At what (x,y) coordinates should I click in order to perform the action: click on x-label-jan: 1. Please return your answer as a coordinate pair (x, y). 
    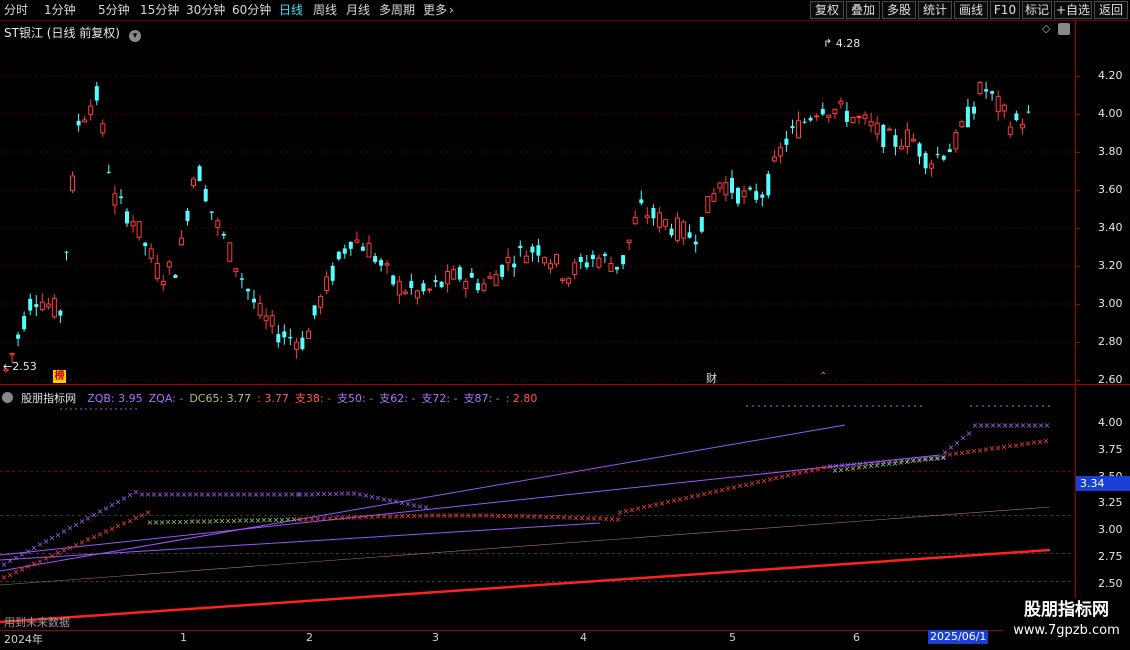
    Looking at the image, I should click on (183, 637).